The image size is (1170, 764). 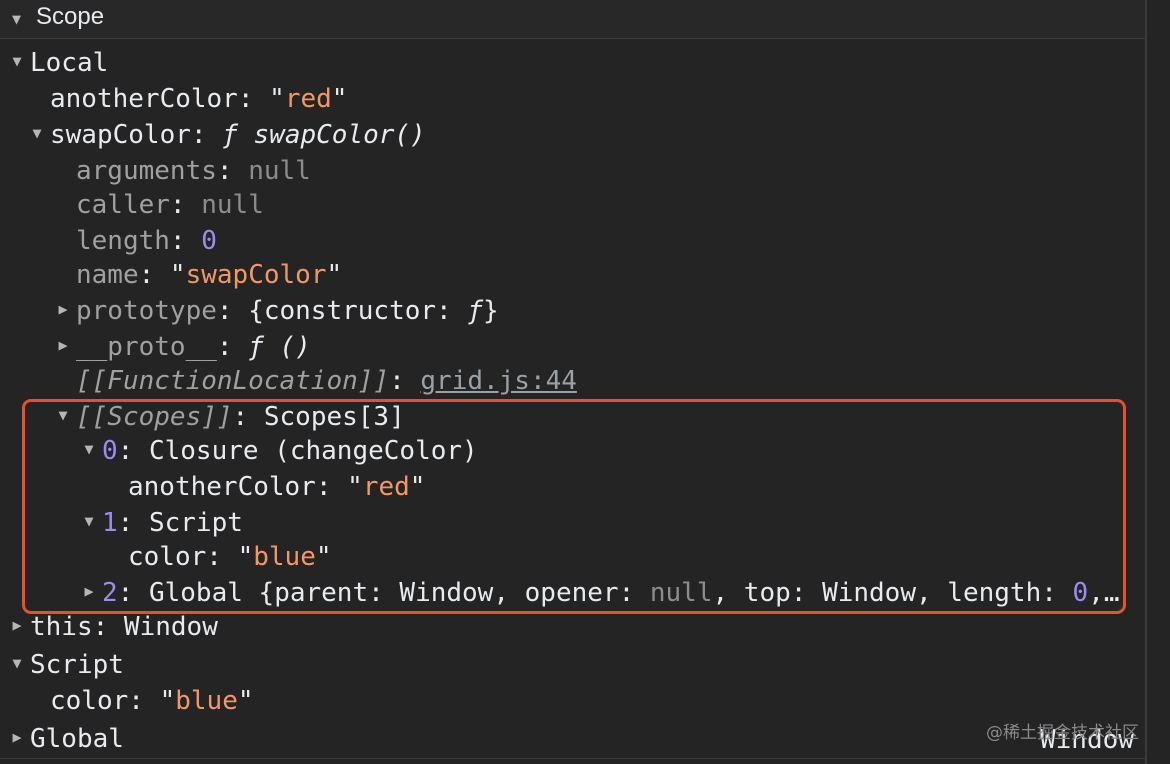 I want to click on tree-row-text: grid.js:44, so click(x=498, y=381).